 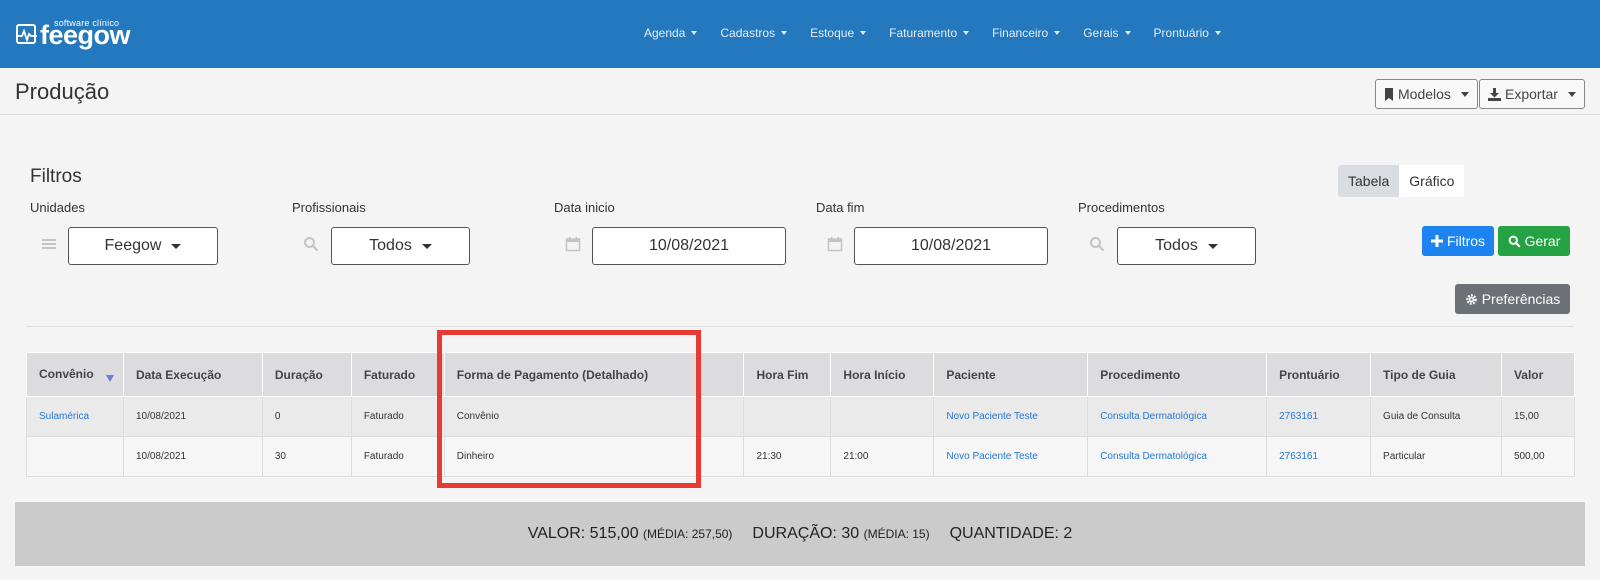 What do you see at coordinates (754, 33) in the screenshot?
I see `nav-cadastros: Cadastros` at bounding box center [754, 33].